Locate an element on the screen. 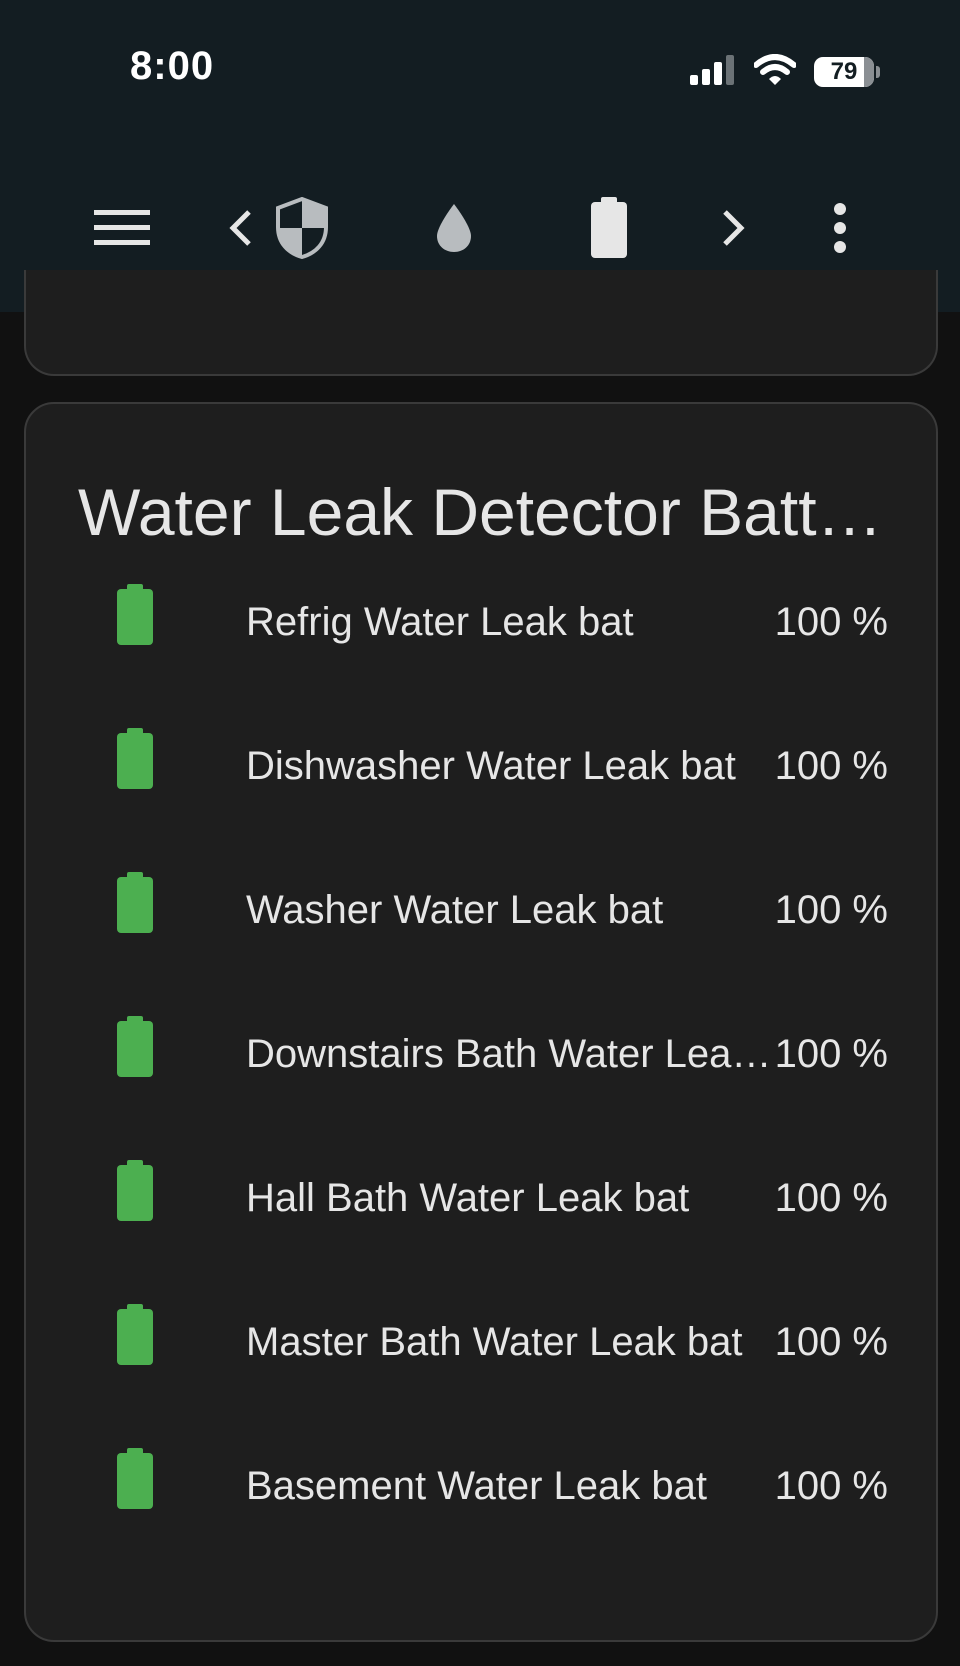  entity-name: Master Bath Water Leak bat is located at coordinates (494, 1342).